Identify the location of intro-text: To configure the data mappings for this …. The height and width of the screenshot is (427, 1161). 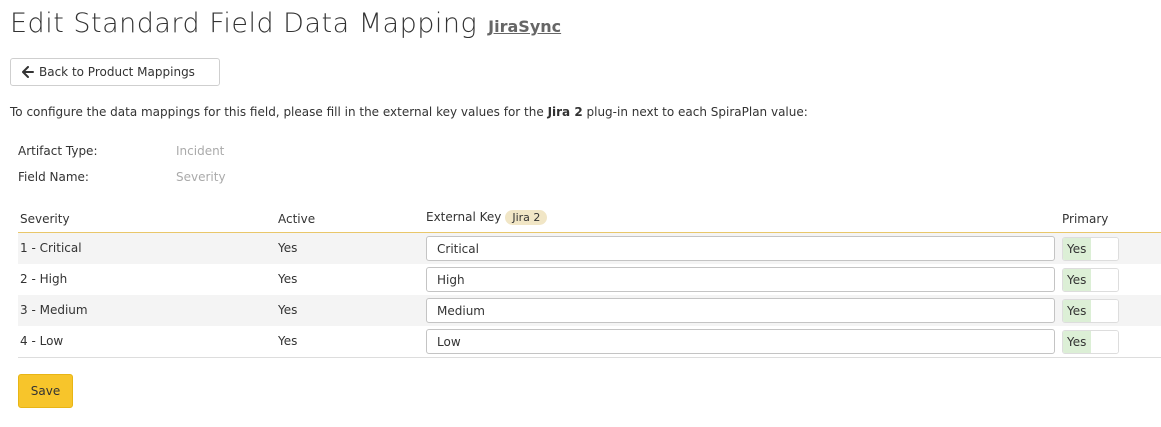
(409, 112).